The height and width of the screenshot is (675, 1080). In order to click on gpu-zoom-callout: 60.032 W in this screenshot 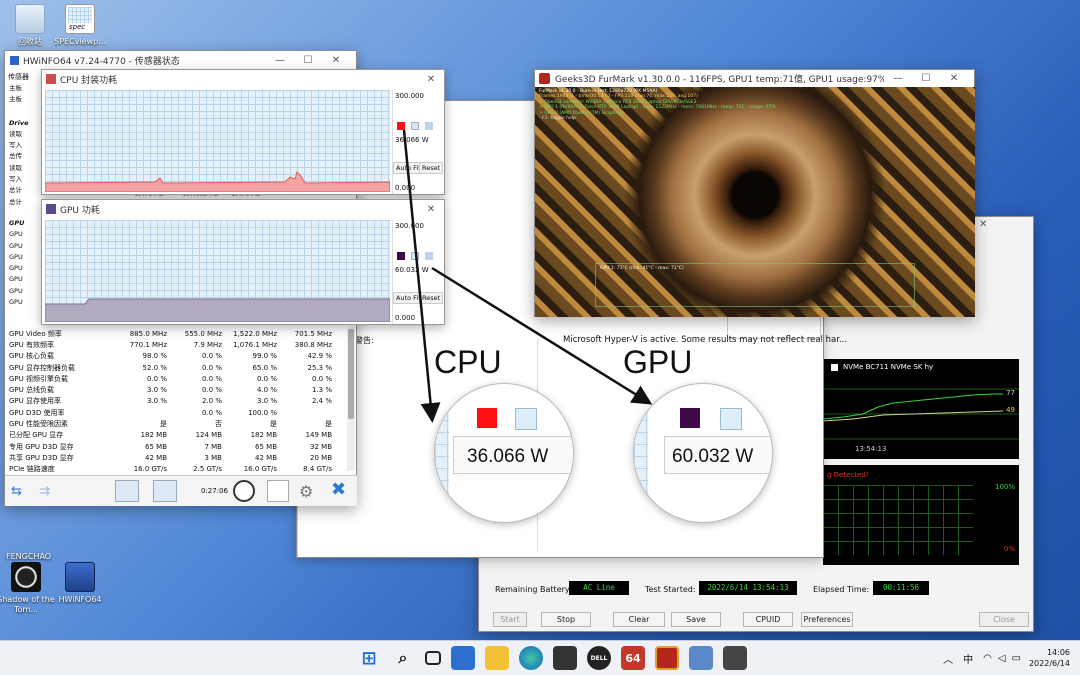, I will do `click(703, 453)`.